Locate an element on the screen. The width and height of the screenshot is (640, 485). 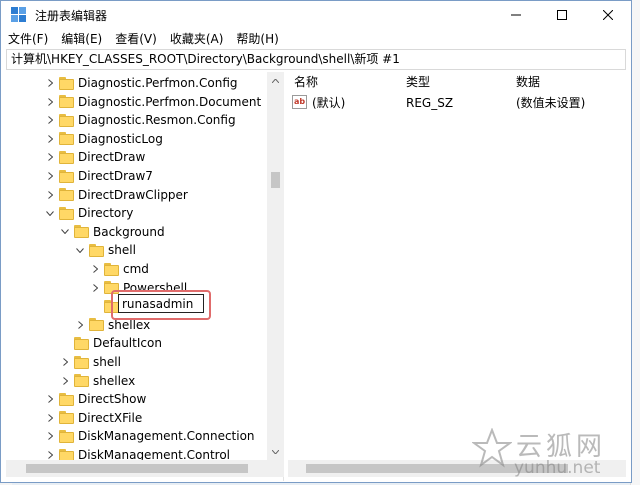
maximize-button is located at coordinates (562, 15).